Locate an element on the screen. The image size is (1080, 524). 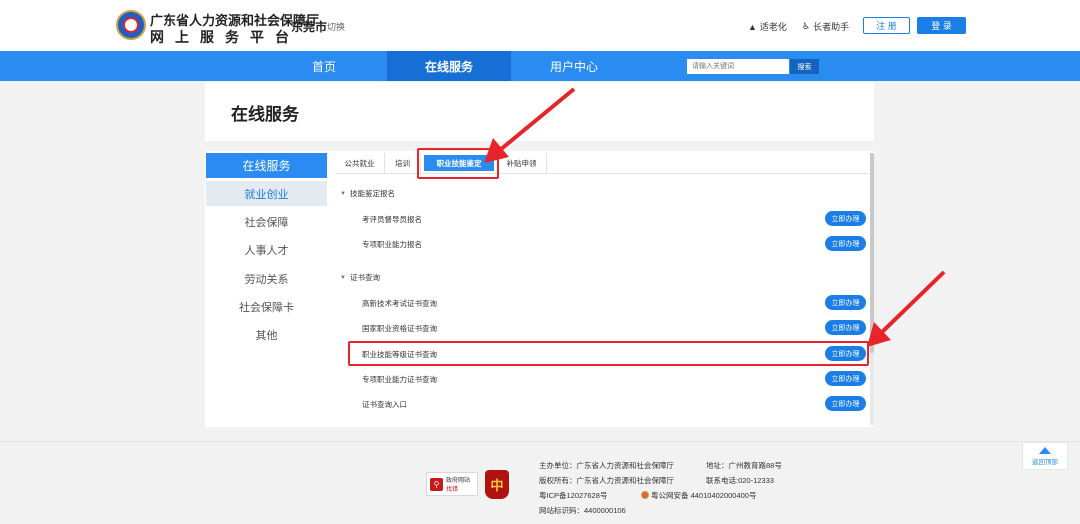
arrow-up-icon is located at coordinates (1045, 450).